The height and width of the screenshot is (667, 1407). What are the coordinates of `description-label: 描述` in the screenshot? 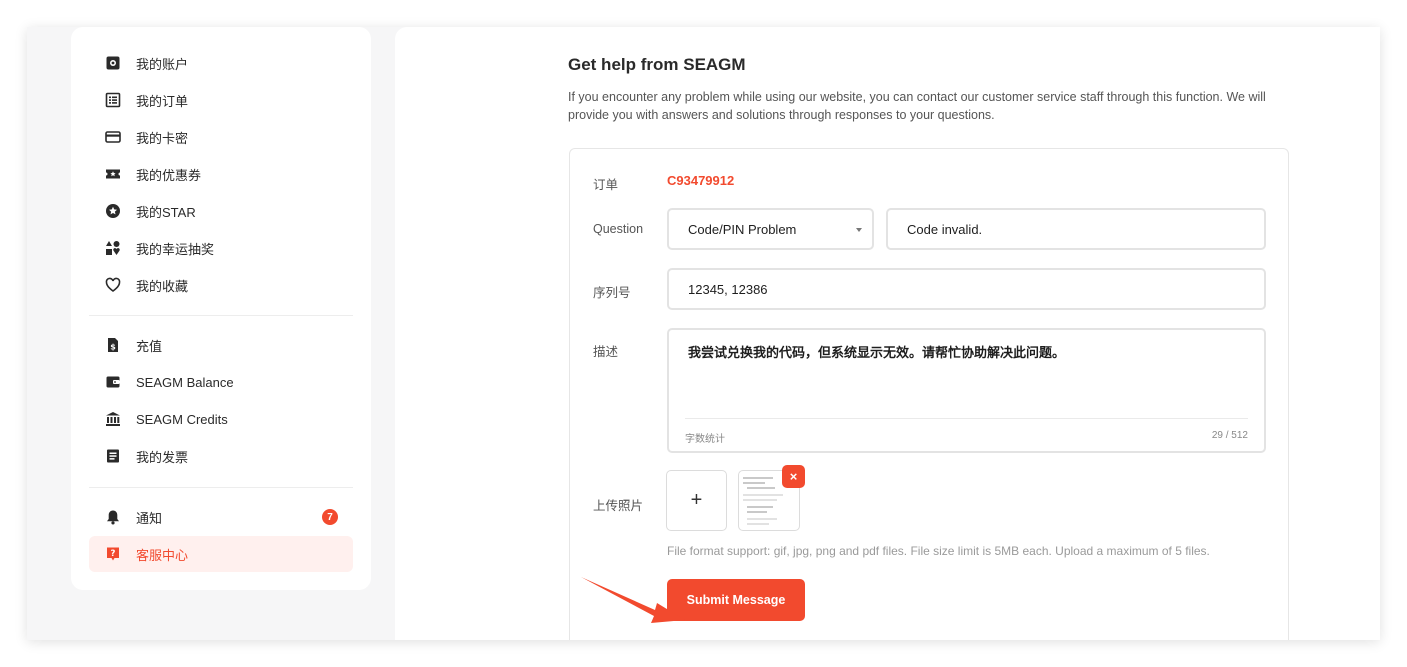 It's located at (606, 352).